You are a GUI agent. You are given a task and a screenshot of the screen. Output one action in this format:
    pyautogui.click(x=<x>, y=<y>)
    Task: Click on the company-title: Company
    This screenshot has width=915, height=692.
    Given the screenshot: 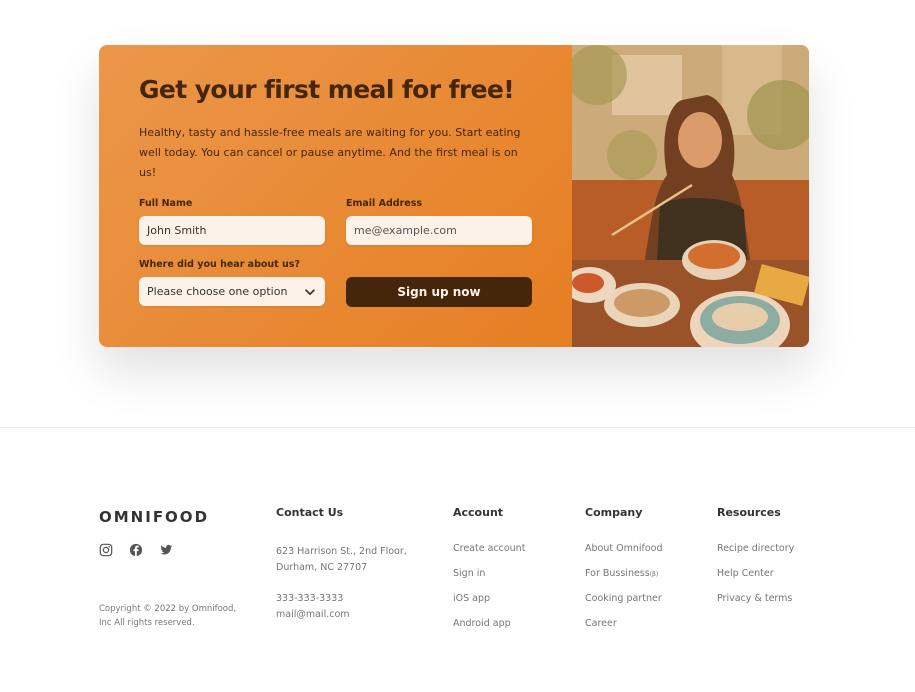 What is the action you would take?
    pyautogui.click(x=614, y=512)
    